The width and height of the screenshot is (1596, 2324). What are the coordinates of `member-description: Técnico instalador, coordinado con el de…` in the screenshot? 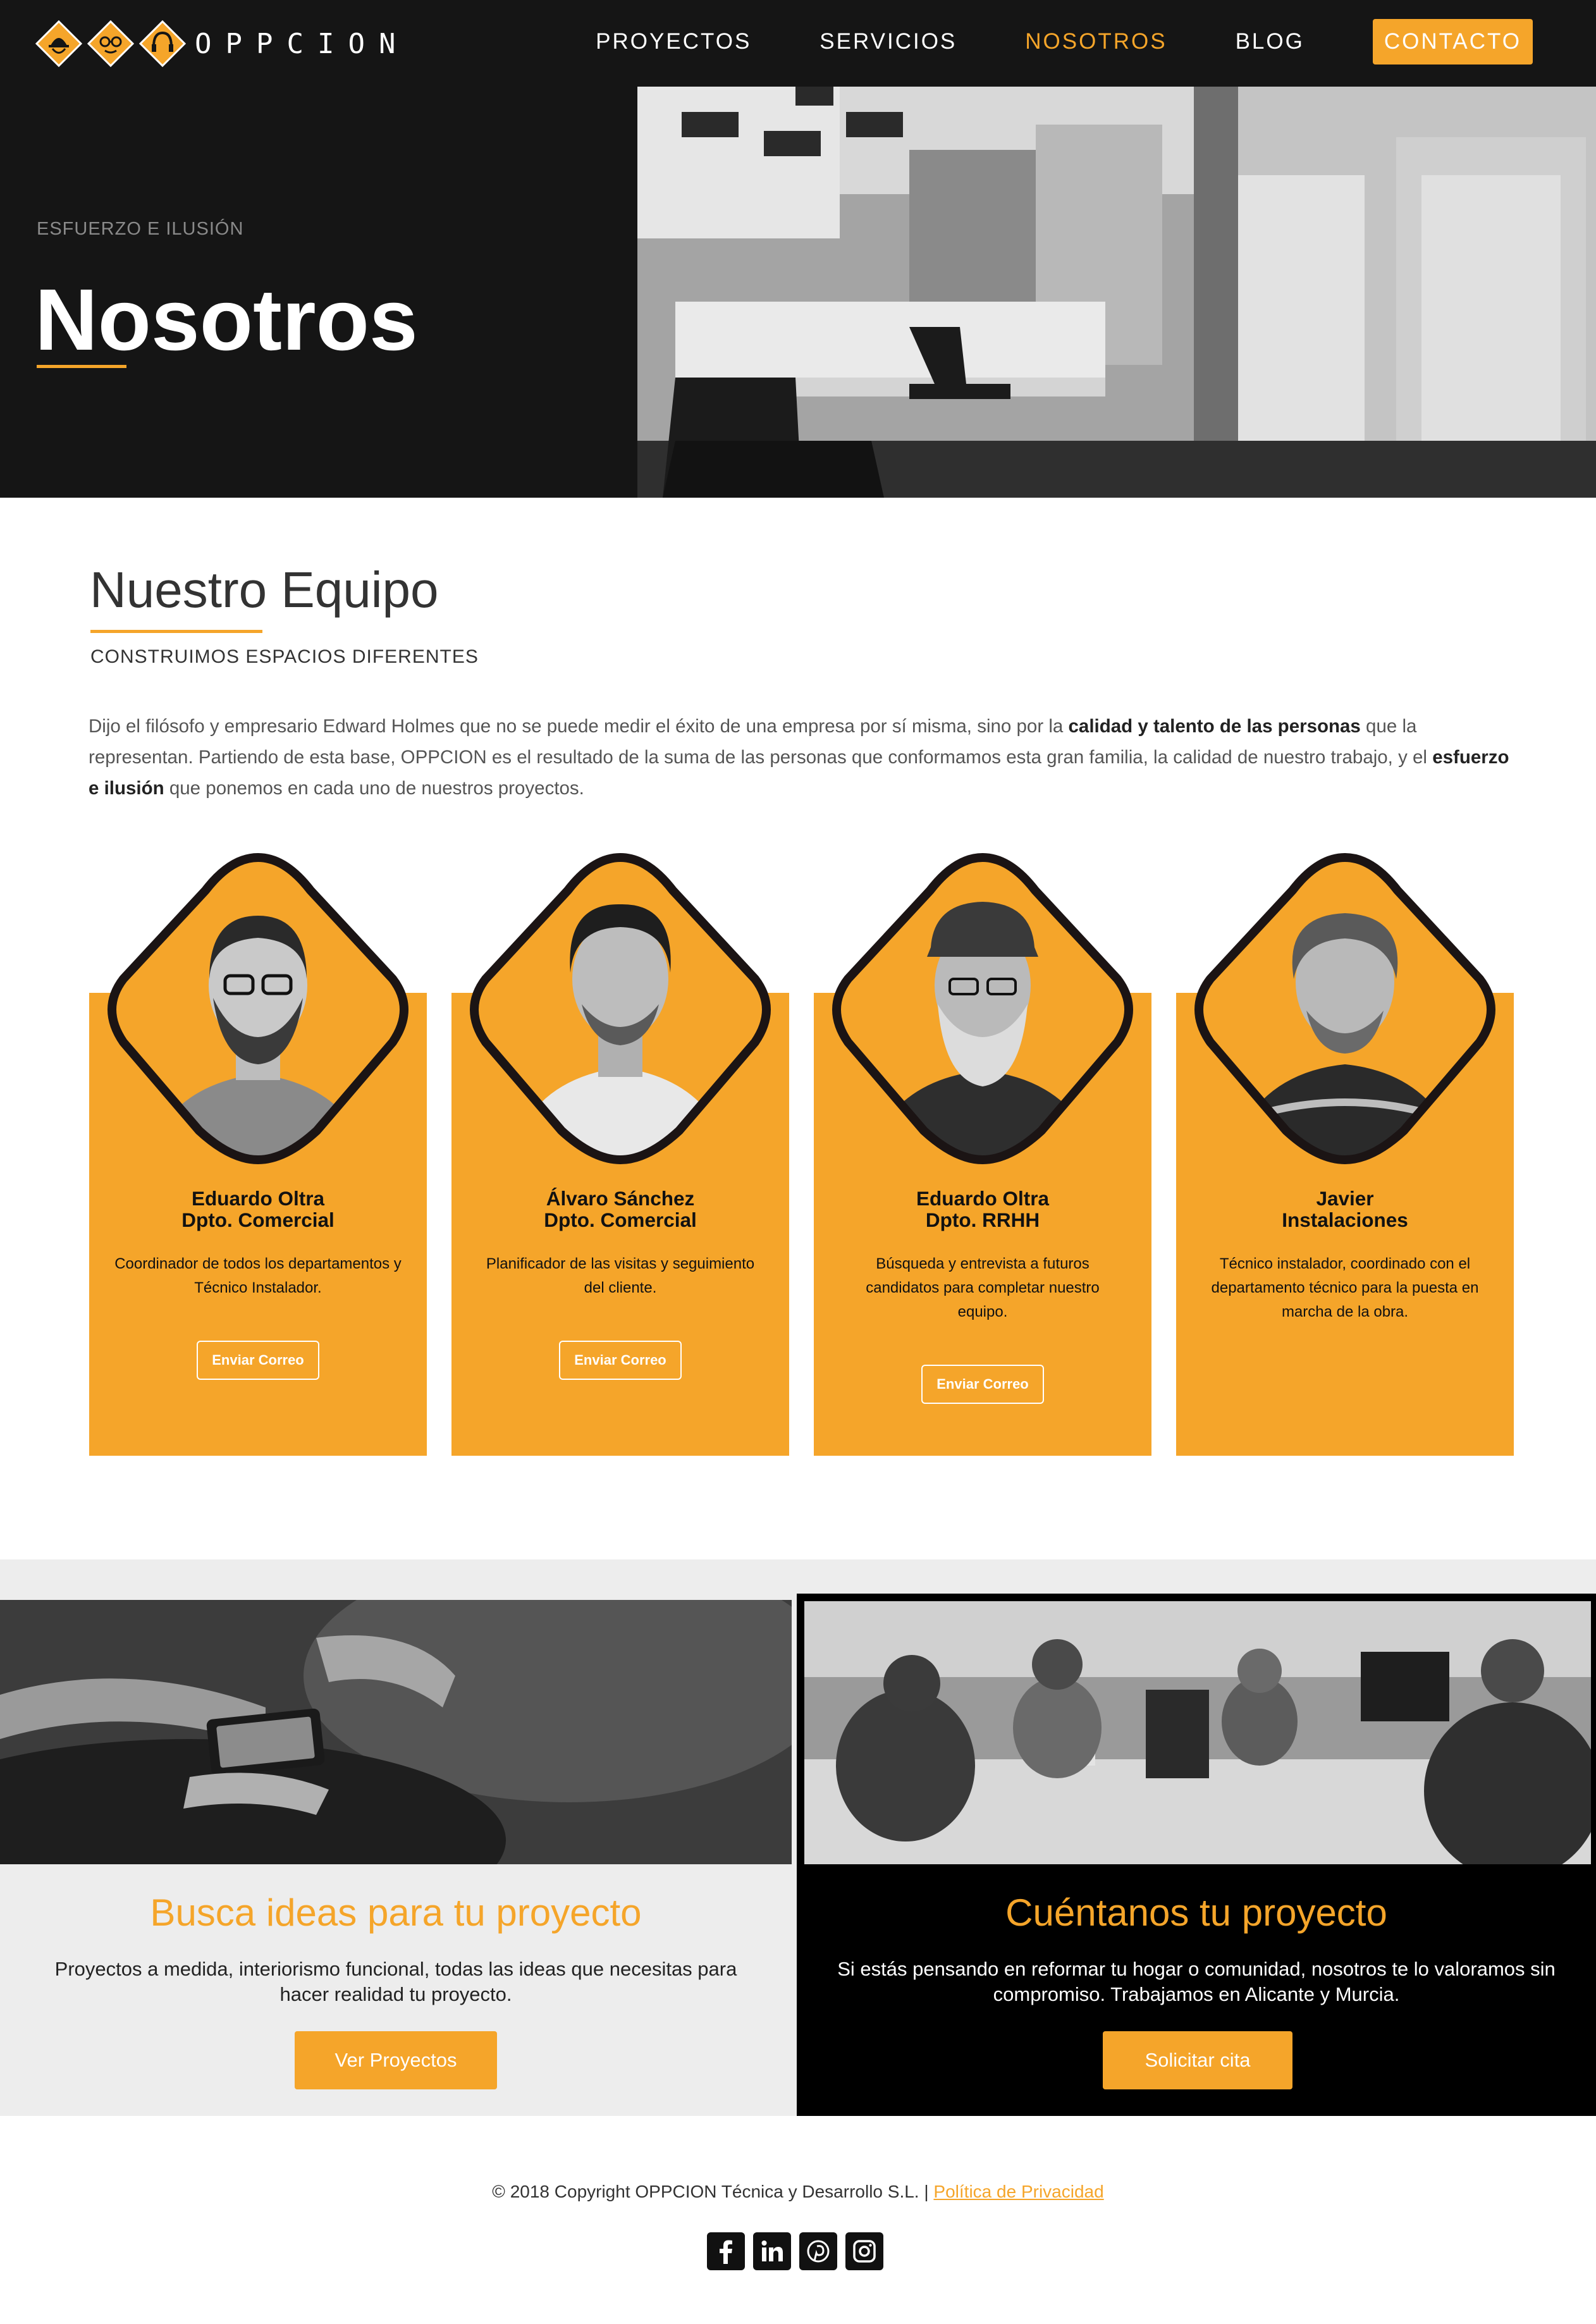 It's located at (1345, 1287).